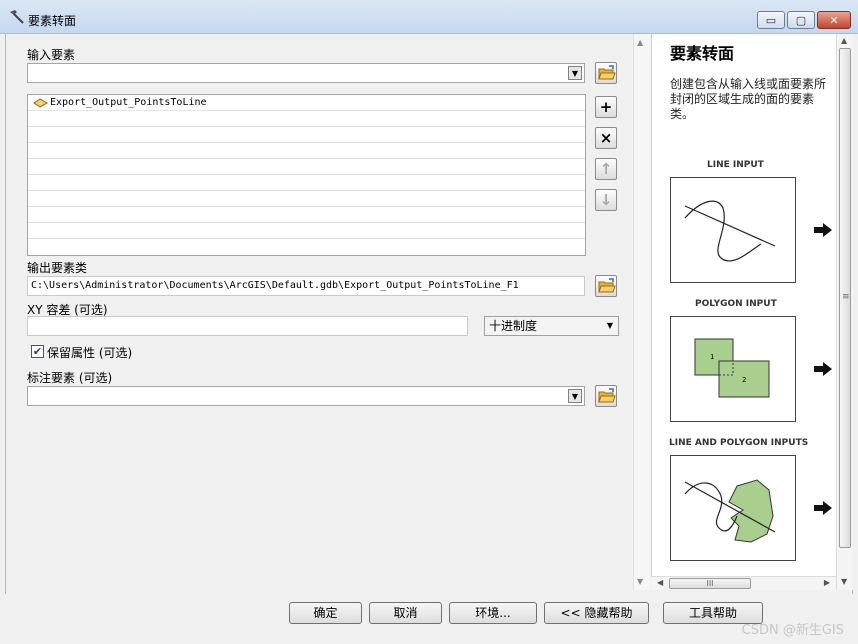 This screenshot has height=644, width=858. What do you see at coordinates (70, 378) in the screenshot?
I see `label-features-label: 标注要素 (可选)` at bounding box center [70, 378].